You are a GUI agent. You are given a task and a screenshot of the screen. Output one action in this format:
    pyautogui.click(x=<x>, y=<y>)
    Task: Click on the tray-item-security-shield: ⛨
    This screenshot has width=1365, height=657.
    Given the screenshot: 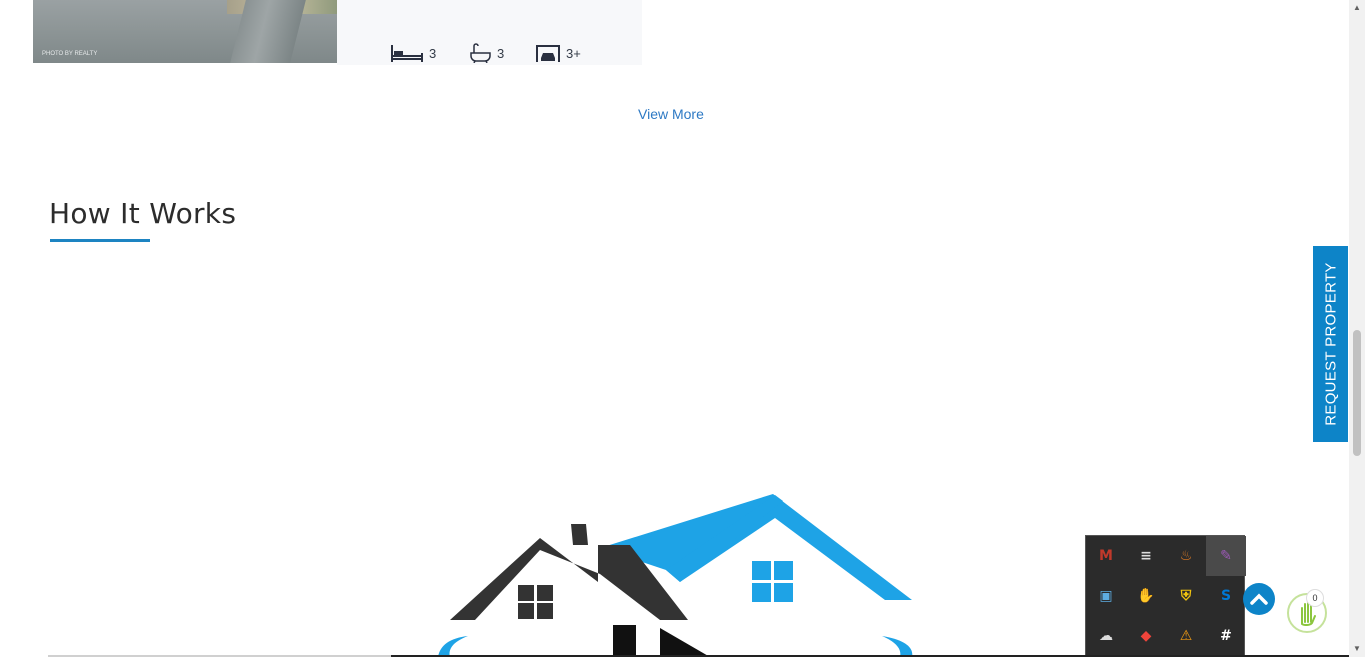 What is the action you would take?
    pyautogui.click(x=1186, y=596)
    